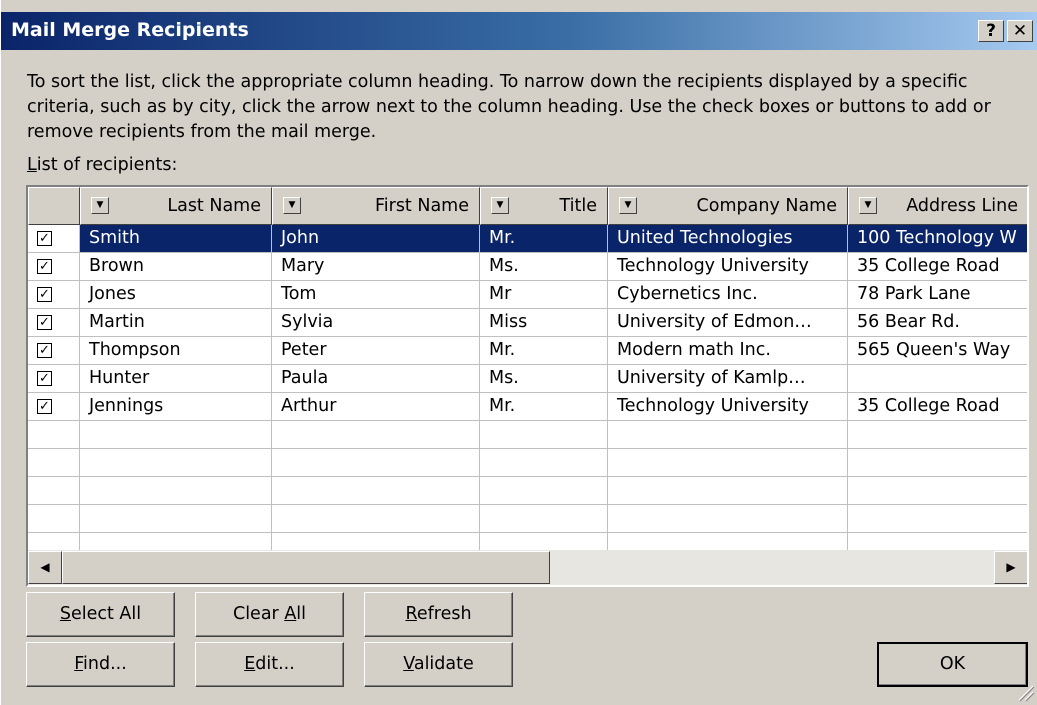  What do you see at coordinates (952, 664) in the screenshot?
I see `ok-button: OK` at bounding box center [952, 664].